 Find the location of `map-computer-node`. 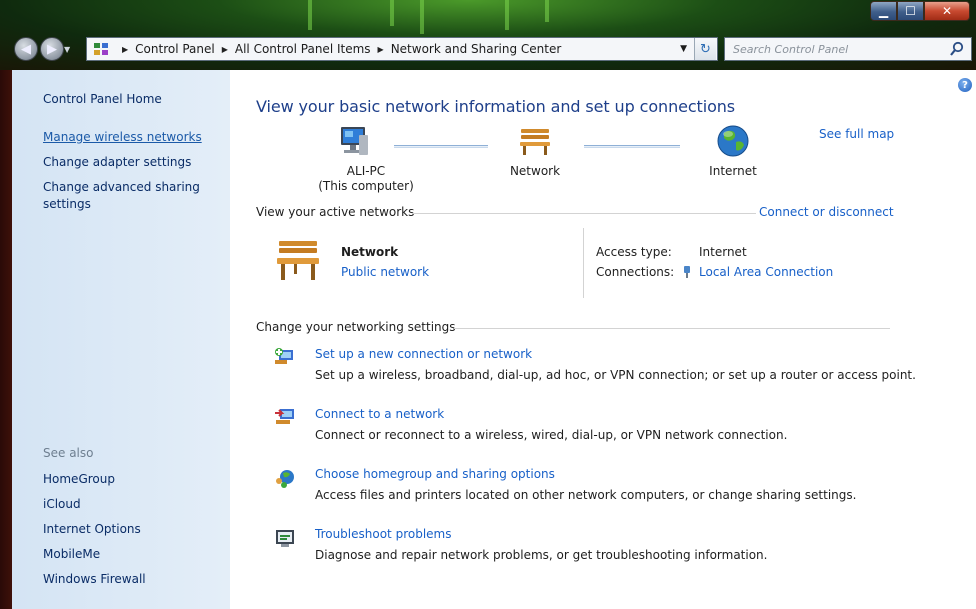

map-computer-node is located at coordinates (353, 144).